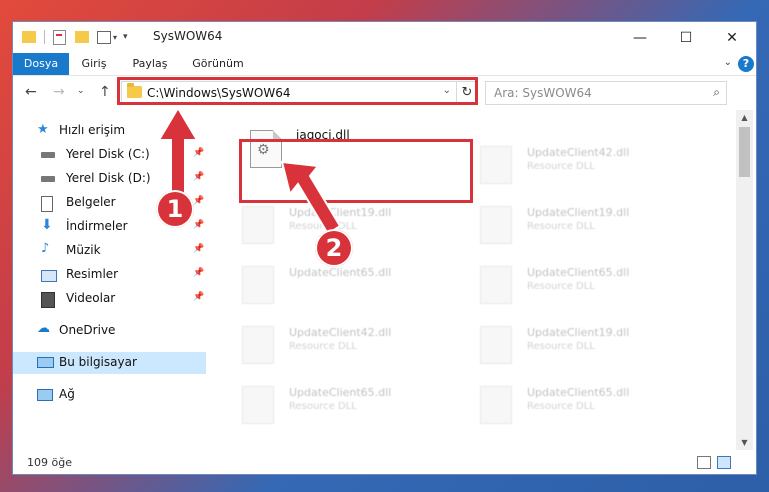 The width and height of the screenshot is (769, 492). What do you see at coordinates (249, 171) in the screenshot?
I see `annotation-arrows` at bounding box center [249, 171].